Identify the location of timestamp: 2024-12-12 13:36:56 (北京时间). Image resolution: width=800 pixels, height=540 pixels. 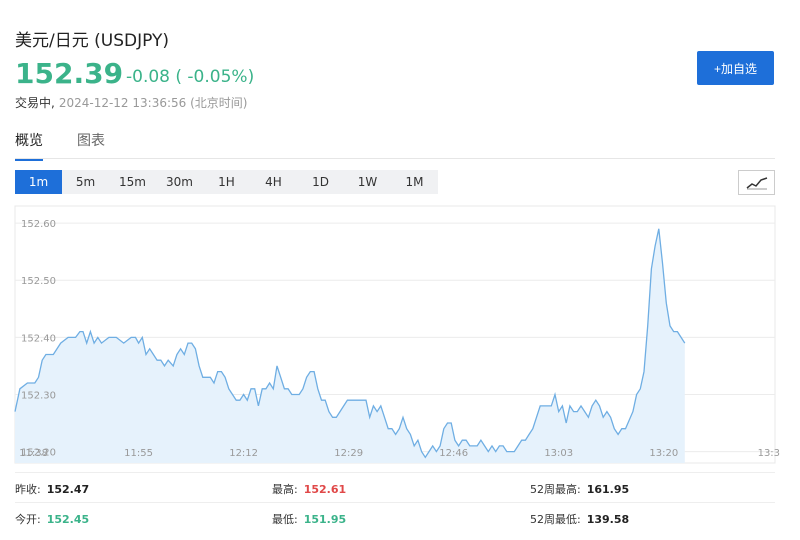
(153, 103).